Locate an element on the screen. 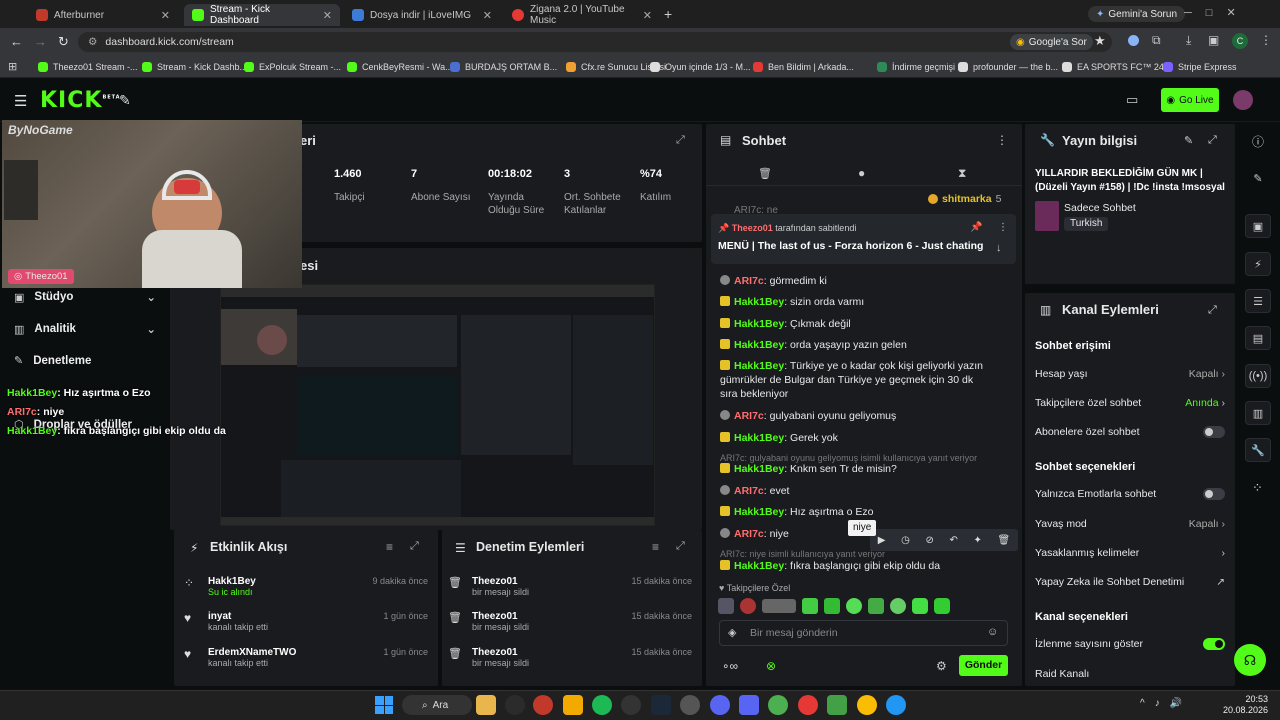 The image size is (1280, 720). reload-icon: ↻ is located at coordinates (63, 42).